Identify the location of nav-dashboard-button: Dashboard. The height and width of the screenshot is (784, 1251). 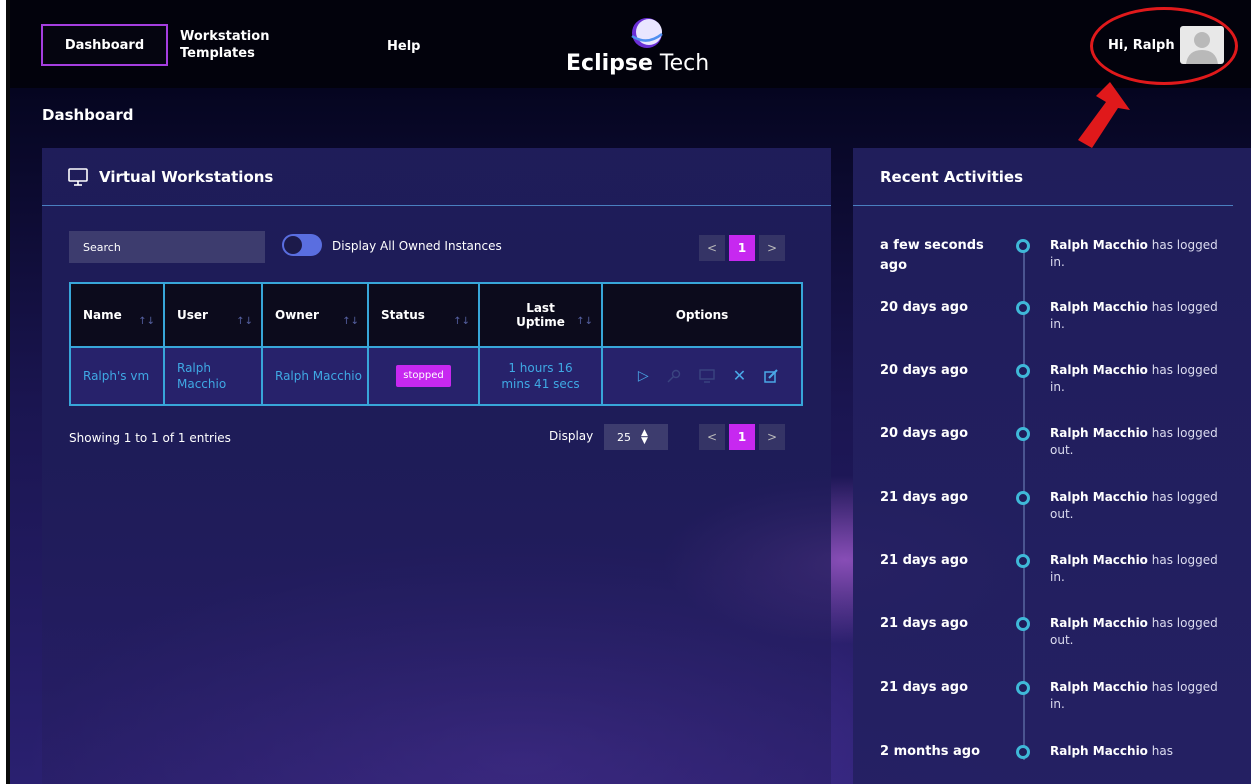
(104, 45).